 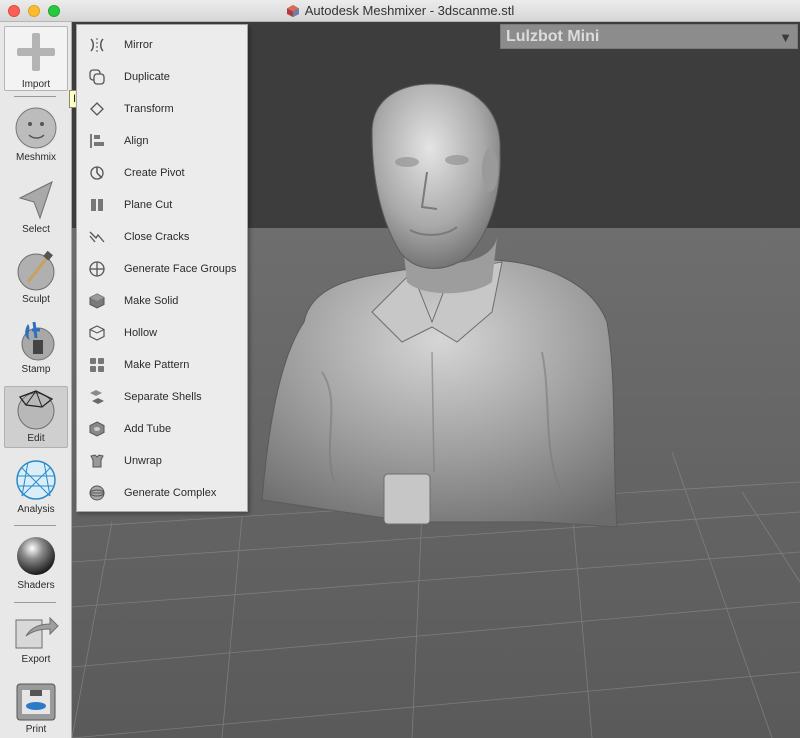 What do you see at coordinates (36, 480) in the screenshot?
I see `analysis-mesh-icon` at bounding box center [36, 480].